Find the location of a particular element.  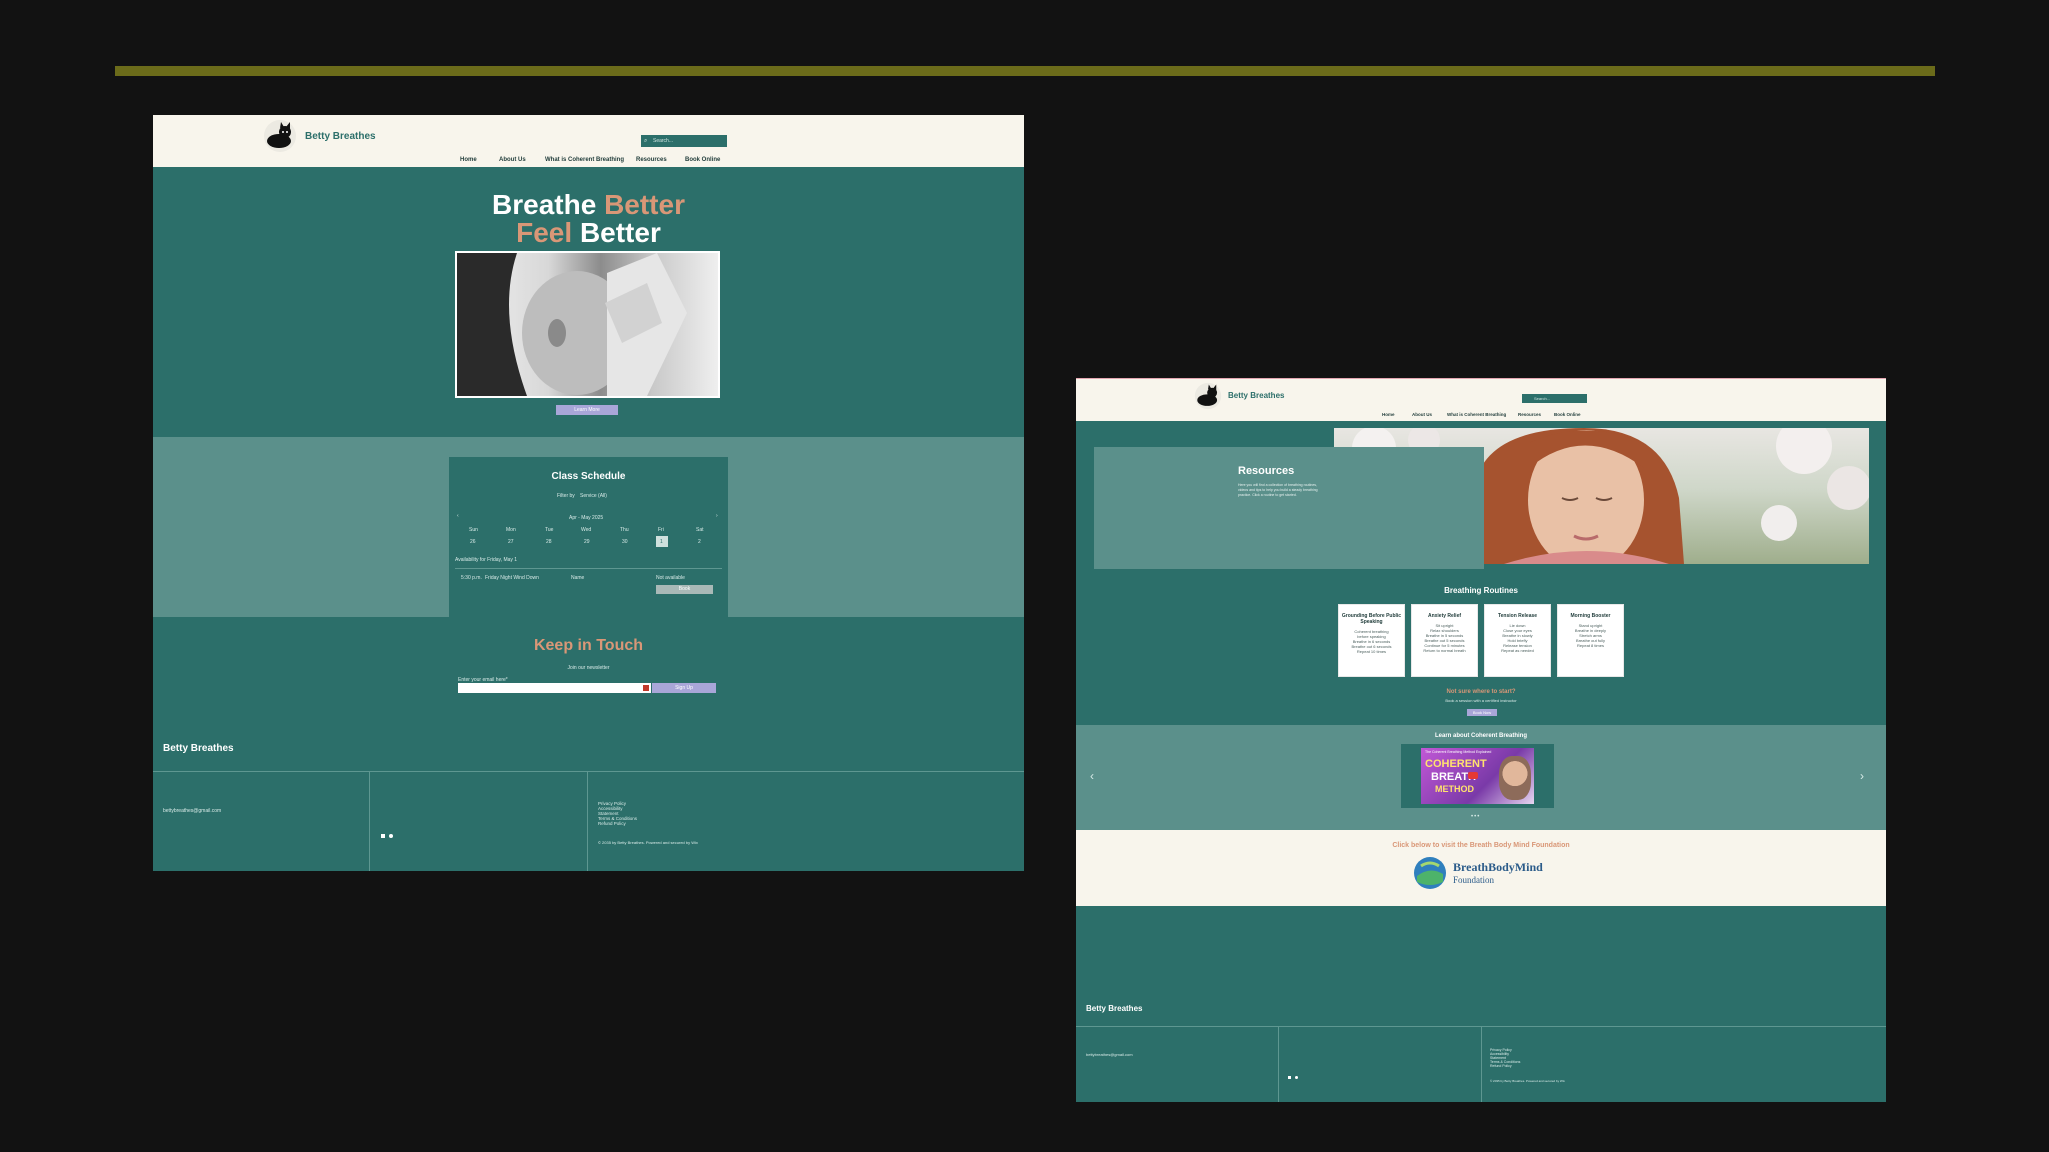

bbm-foundation: Foundation is located at coordinates (1474, 880).